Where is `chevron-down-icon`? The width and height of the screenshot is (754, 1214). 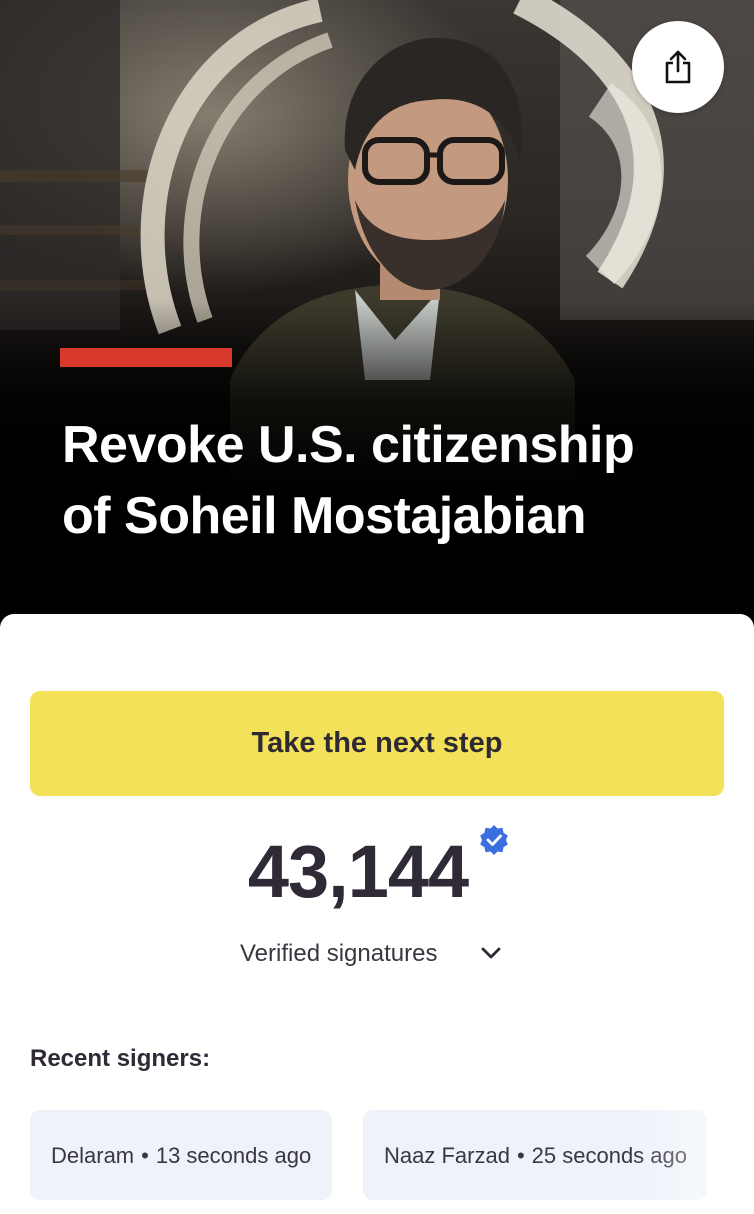 chevron-down-icon is located at coordinates (491, 953).